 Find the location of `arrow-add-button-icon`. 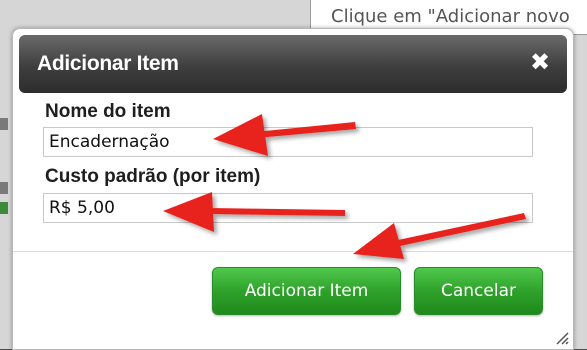

arrow-add-button-icon is located at coordinates (439, 236).